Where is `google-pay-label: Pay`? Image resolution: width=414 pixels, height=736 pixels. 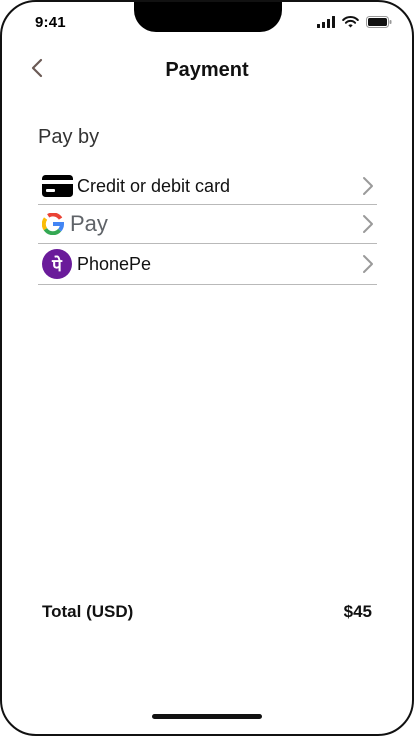 google-pay-label: Pay is located at coordinates (89, 223).